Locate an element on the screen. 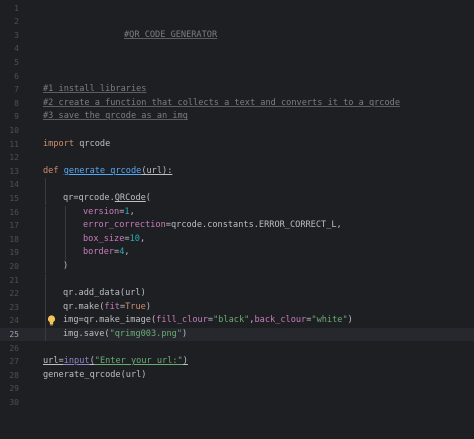 Image resolution: width=474 pixels, height=439 pixels. code-line: 20) is located at coordinates (237, 266).